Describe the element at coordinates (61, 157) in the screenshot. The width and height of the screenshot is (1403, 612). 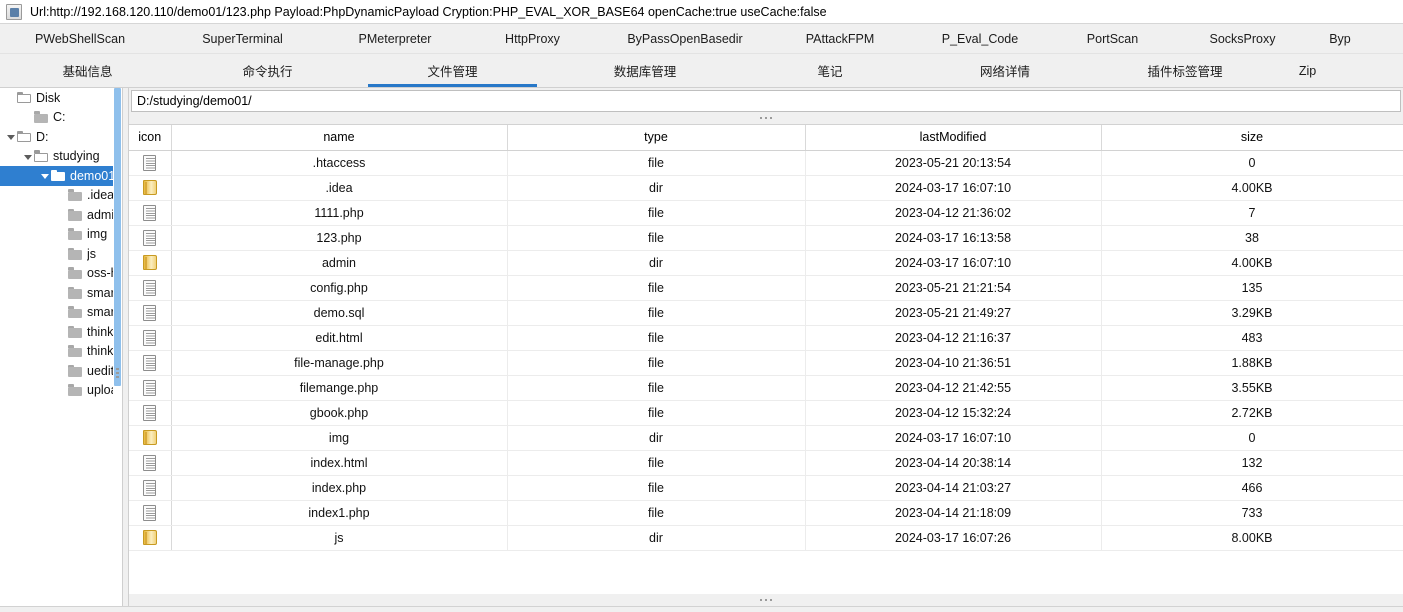
I see `tree-item-studying: studying` at that location.